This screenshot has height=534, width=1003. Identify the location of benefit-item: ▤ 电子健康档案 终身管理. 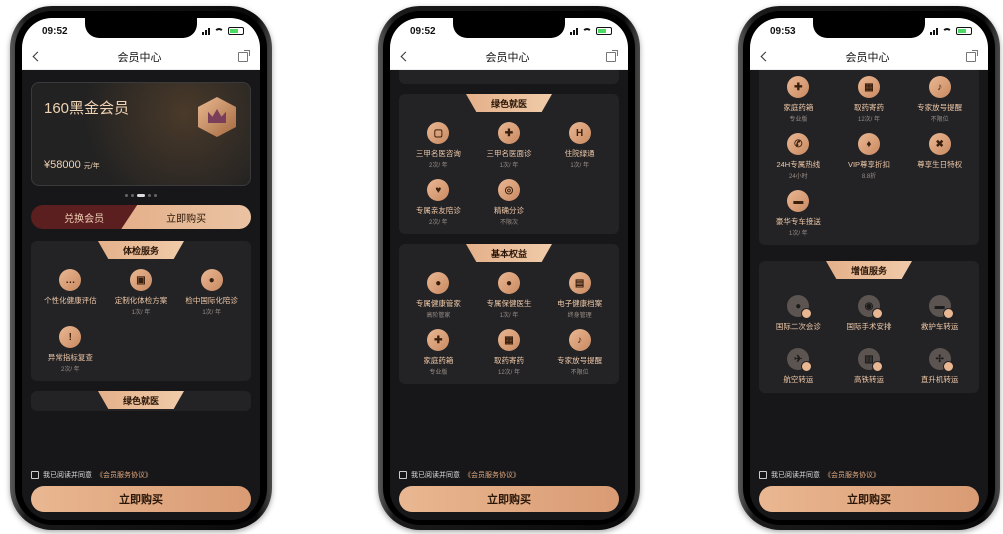
(579, 295).